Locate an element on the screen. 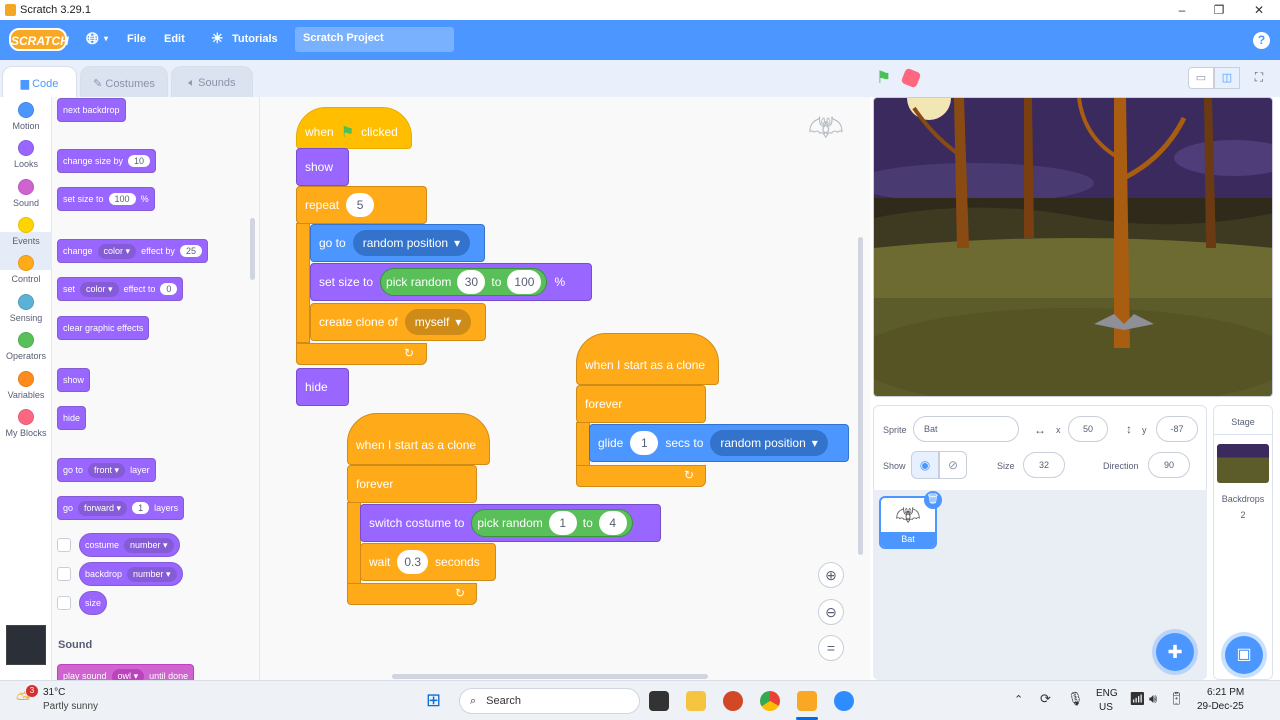 The height and width of the screenshot is (720, 1280). palette-show: show is located at coordinates (74, 380).